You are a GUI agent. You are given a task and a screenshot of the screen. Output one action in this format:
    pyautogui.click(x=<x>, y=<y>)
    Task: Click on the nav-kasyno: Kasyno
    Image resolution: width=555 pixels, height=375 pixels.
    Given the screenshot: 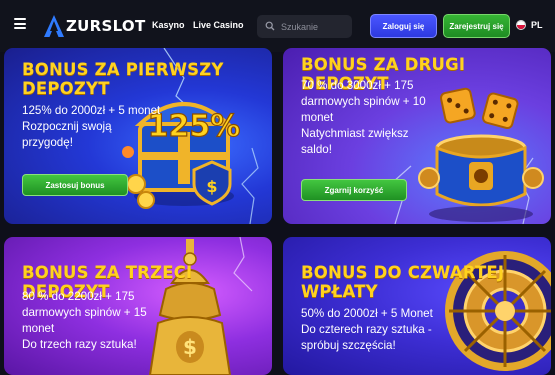 What is the action you would take?
    pyautogui.click(x=168, y=25)
    